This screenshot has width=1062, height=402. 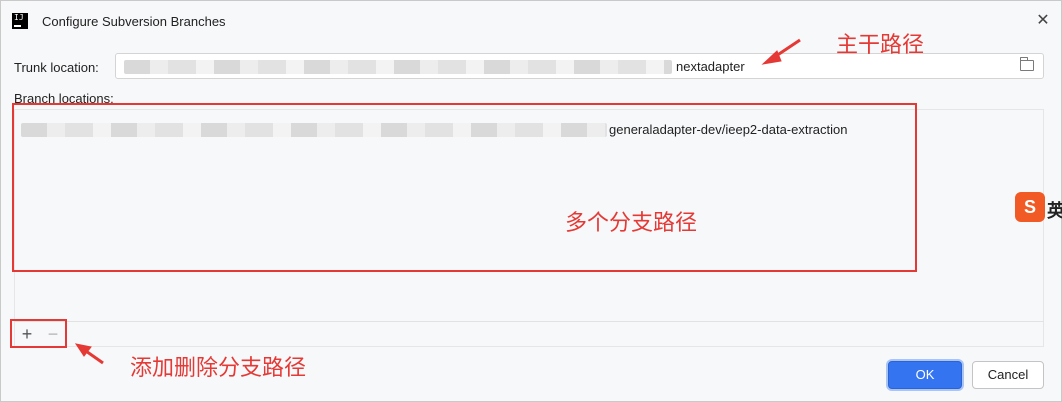 What do you see at coordinates (1030, 207) in the screenshot?
I see `ime-badge-icon: S` at bounding box center [1030, 207].